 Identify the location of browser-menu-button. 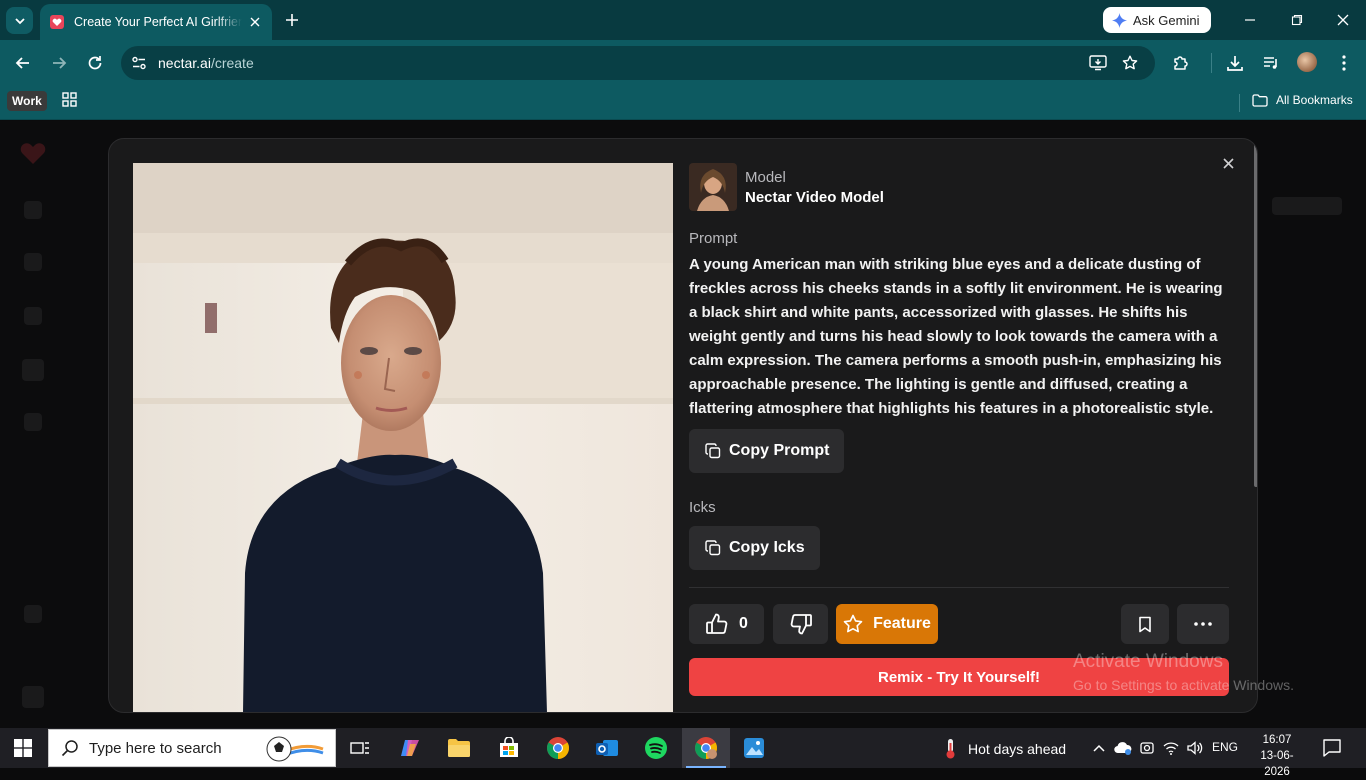
(1344, 63).